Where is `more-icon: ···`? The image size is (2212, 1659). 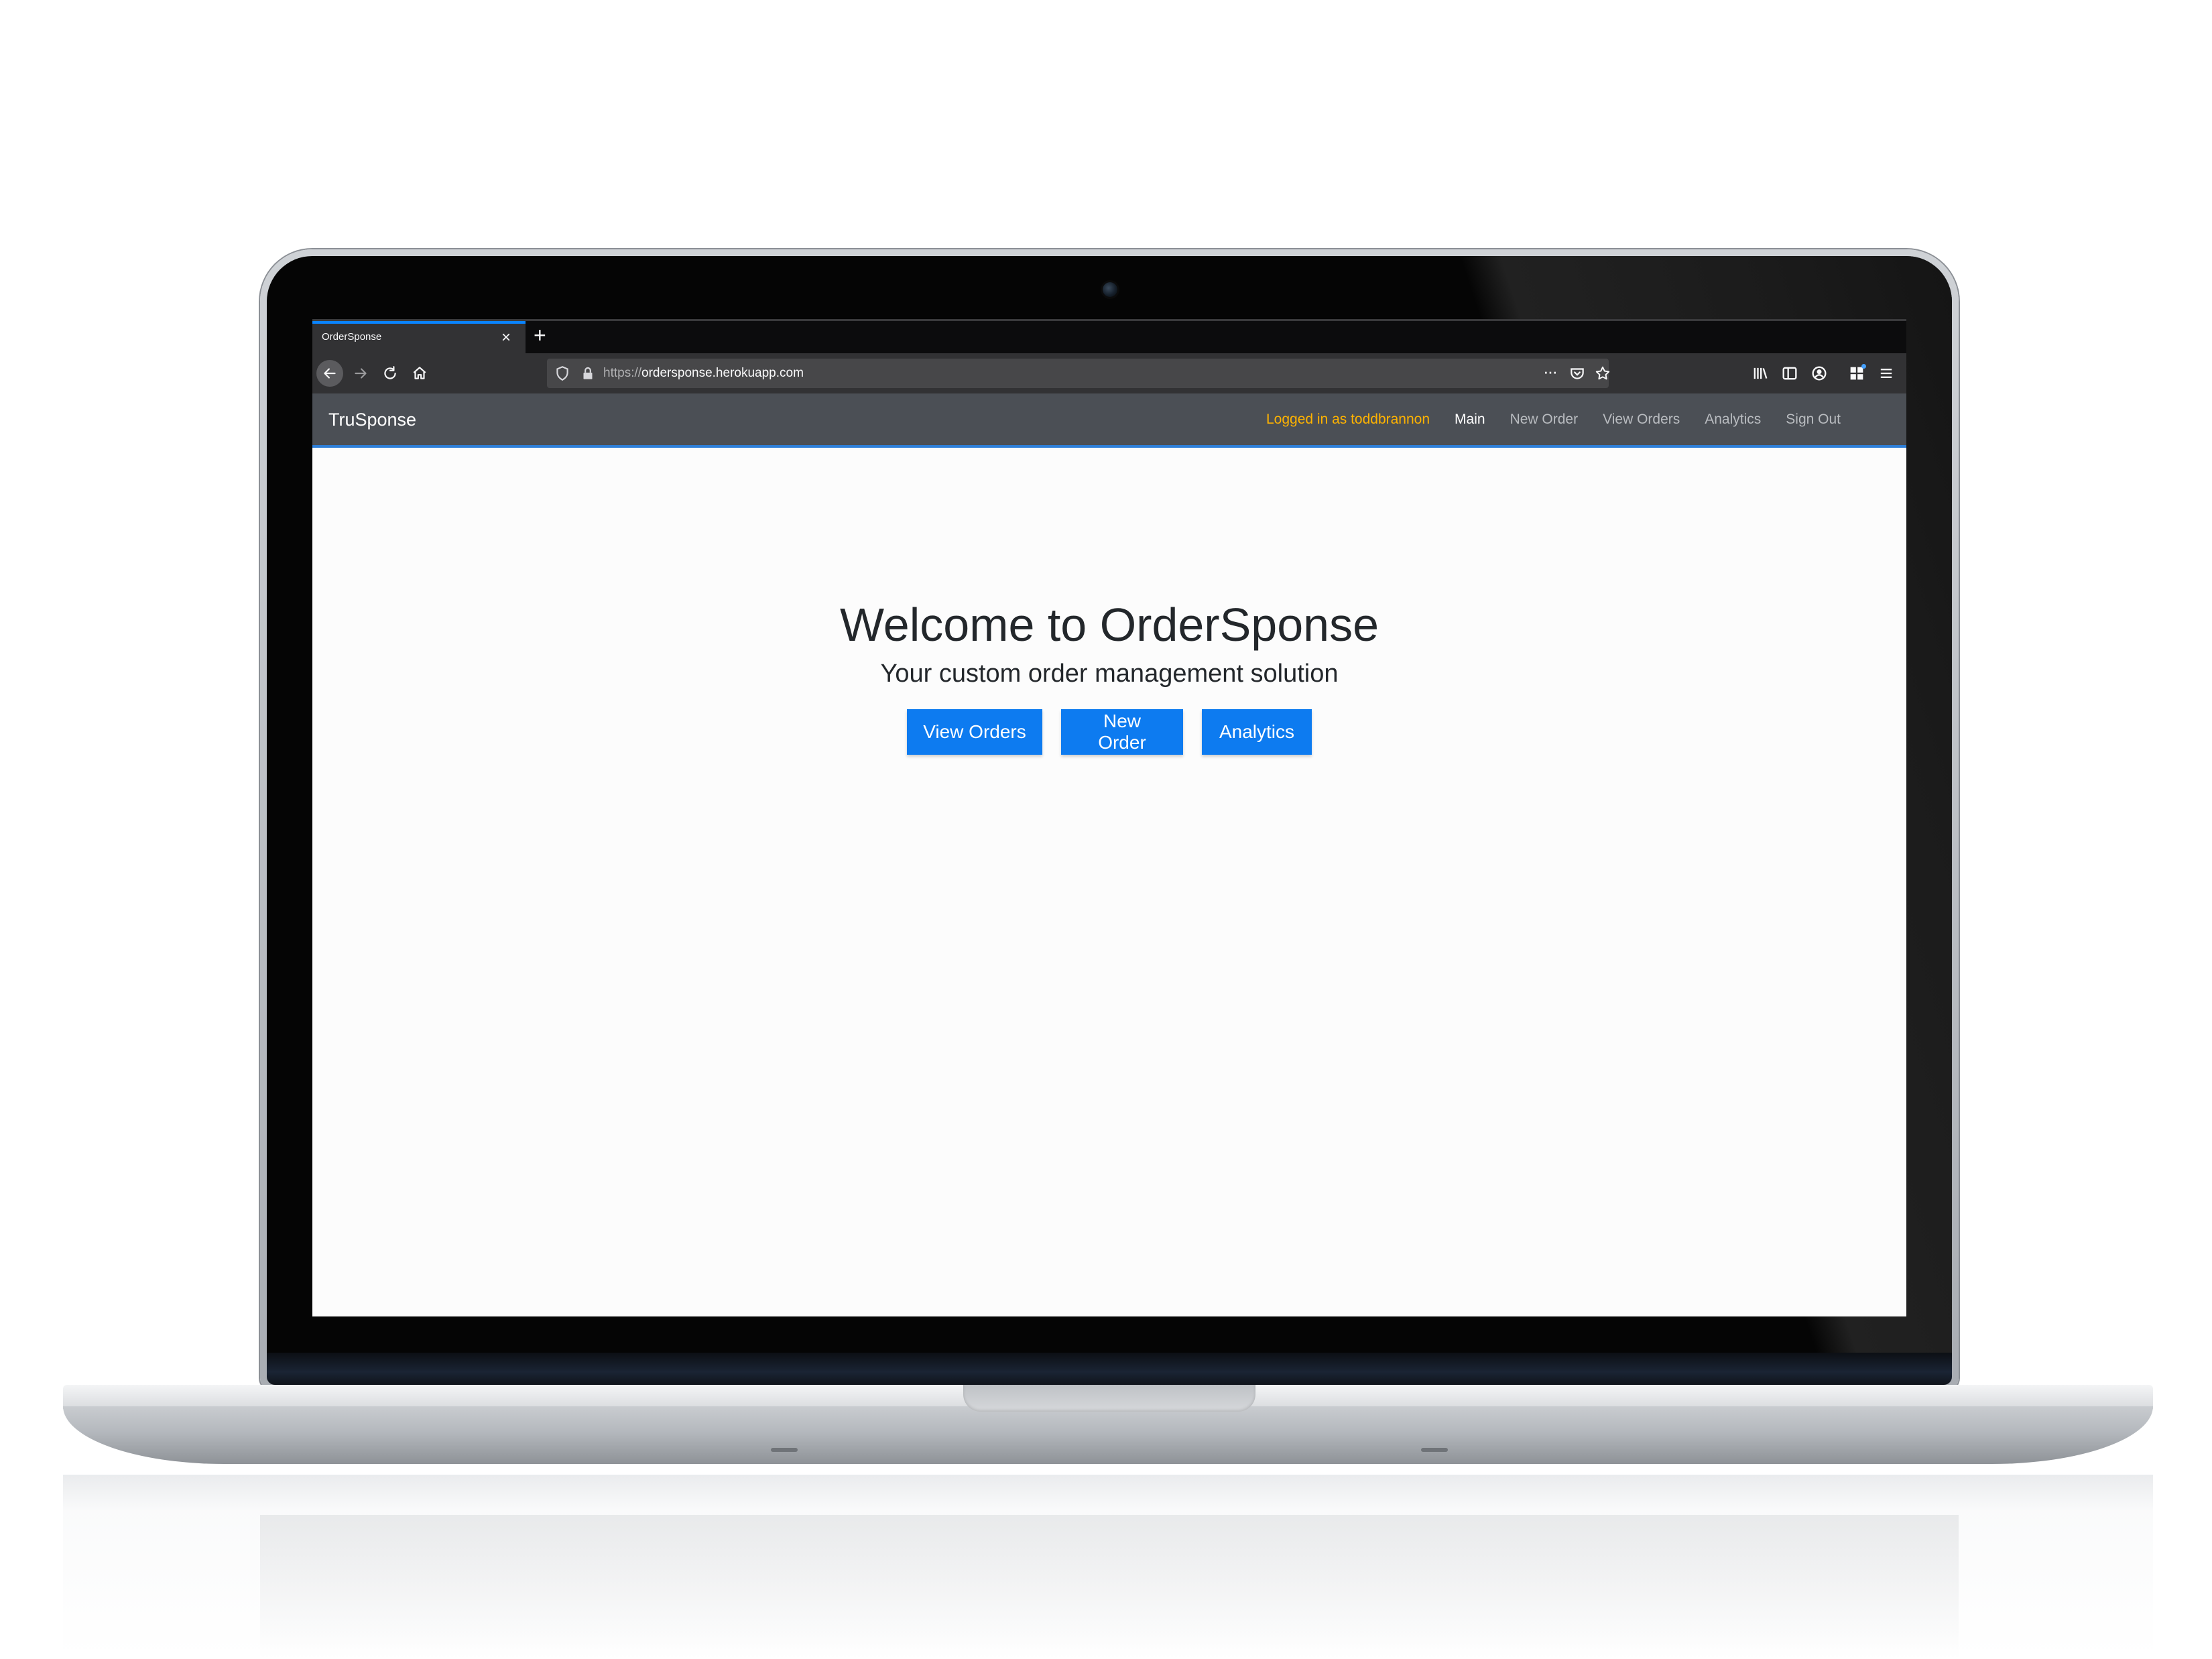 more-icon: ··· is located at coordinates (1550, 371).